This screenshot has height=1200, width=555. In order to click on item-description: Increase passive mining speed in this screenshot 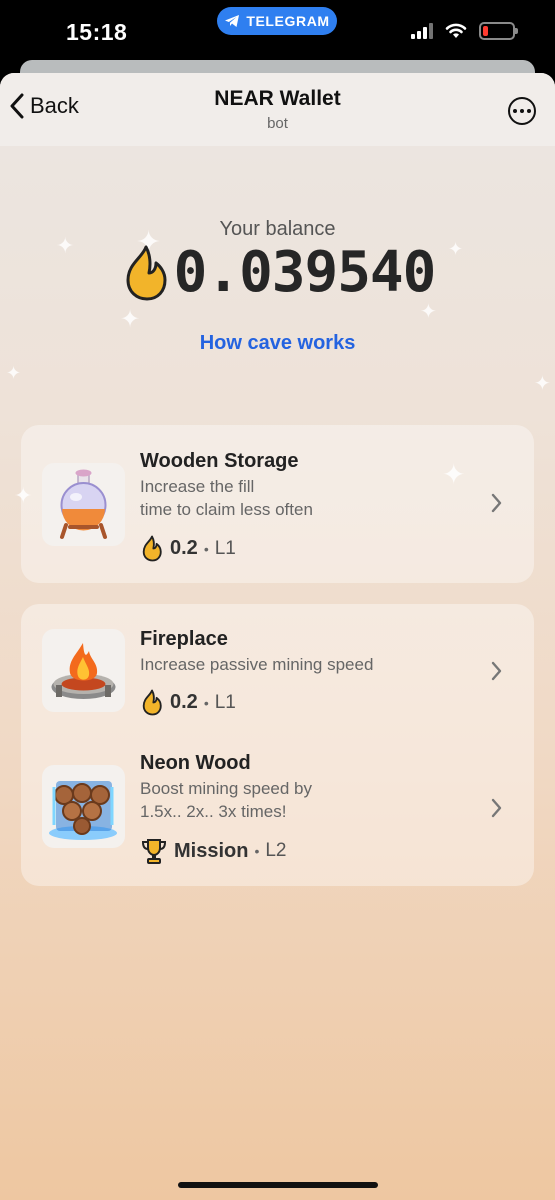, I will do `click(290, 664)`.